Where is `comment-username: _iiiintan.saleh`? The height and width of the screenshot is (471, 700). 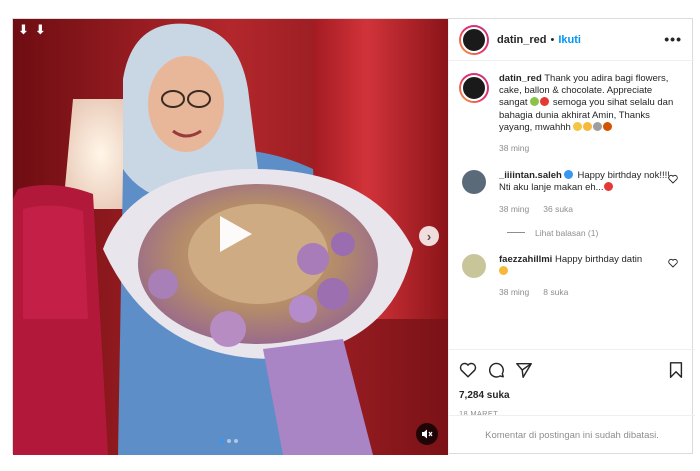
comment-username: _iiiintan.saleh is located at coordinates (530, 175).